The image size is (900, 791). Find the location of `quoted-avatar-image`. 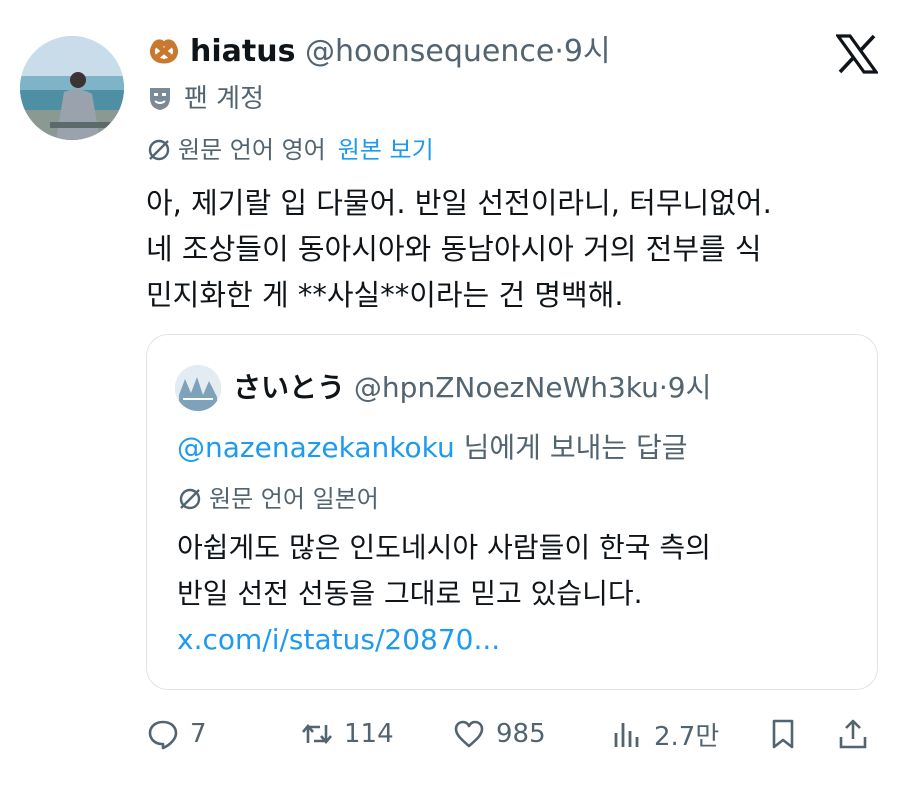

quoted-avatar-image is located at coordinates (198, 388).